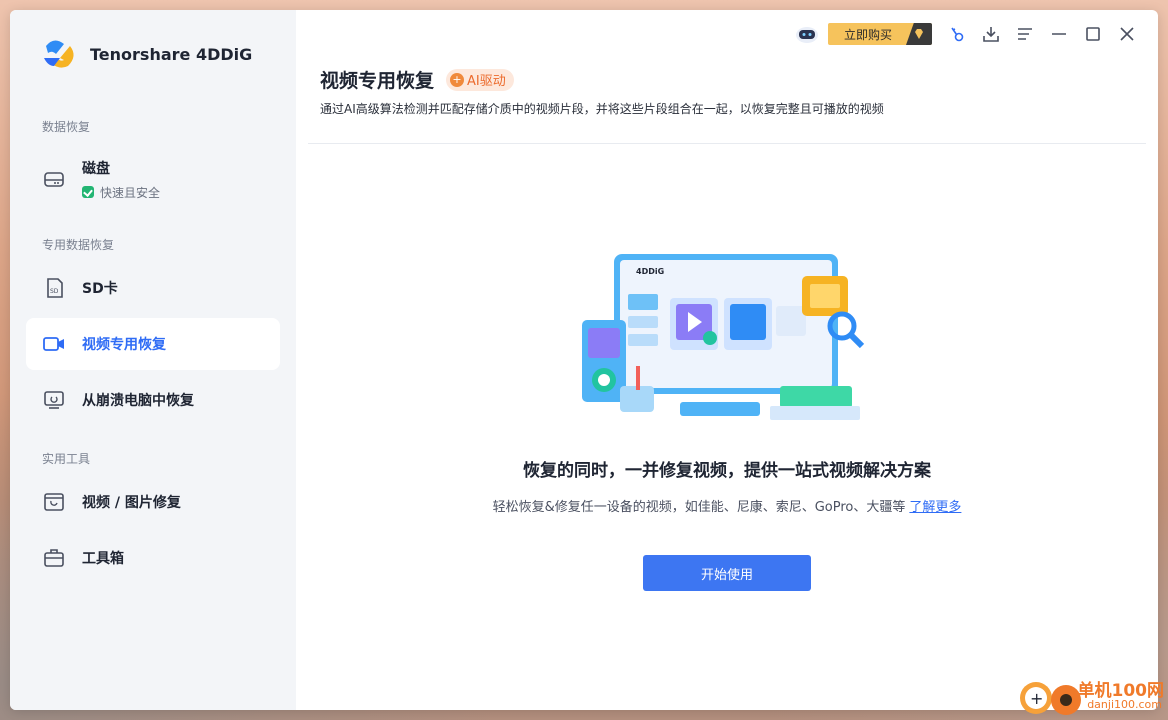 The width and height of the screenshot is (1168, 720). Describe the element at coordinates (727, 573) in the screenshot. I see `start-button: 开始使用` at that location.